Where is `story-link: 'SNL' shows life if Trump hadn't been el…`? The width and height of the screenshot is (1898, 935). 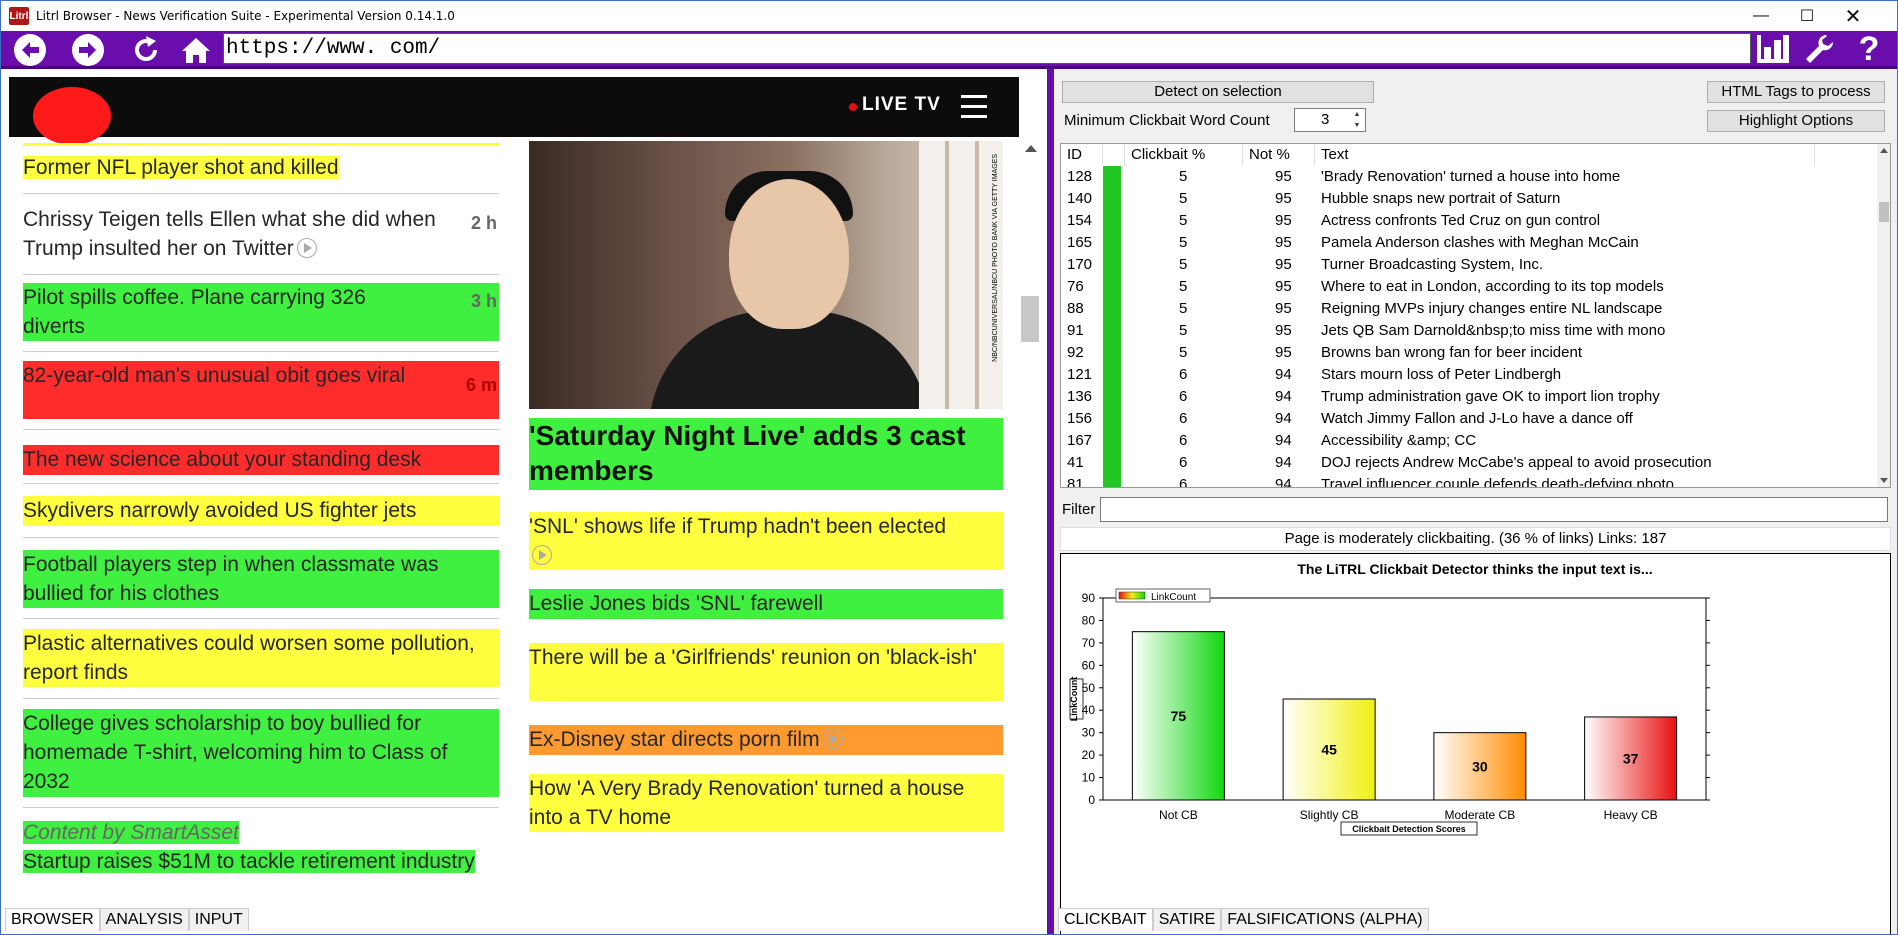 story-link: 'SNL' shows life if Trump hadn't been el… is located at coordinates (766, 541).